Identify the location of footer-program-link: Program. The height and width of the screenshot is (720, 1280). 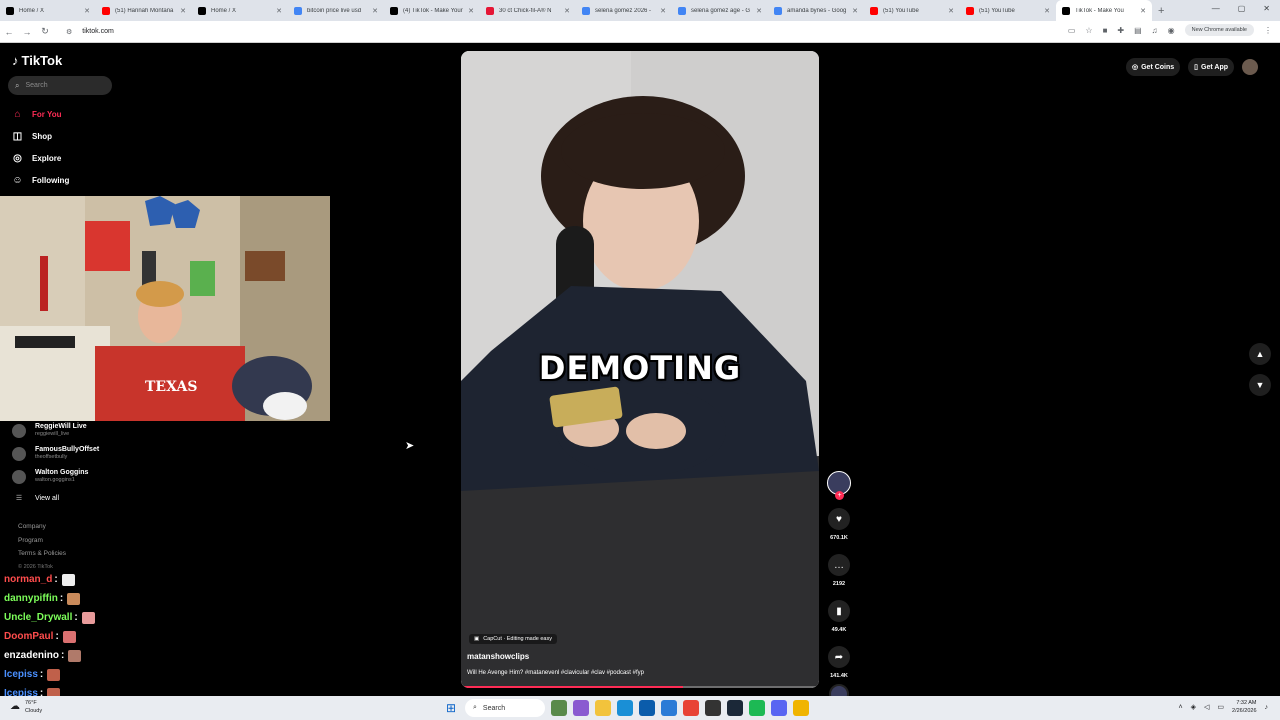
(42, 544).